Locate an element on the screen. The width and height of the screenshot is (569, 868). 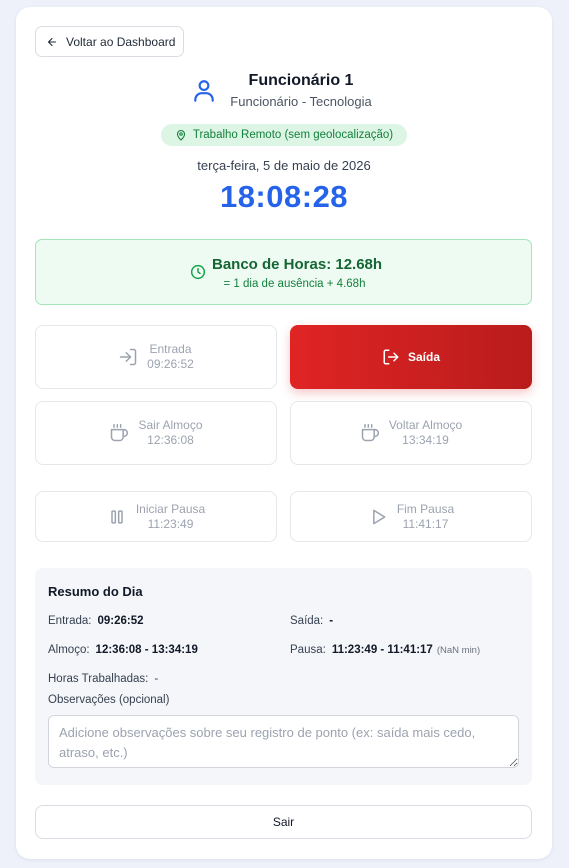
fim-pausa-time: 11:41:17 is located at coordinates (425, 523).